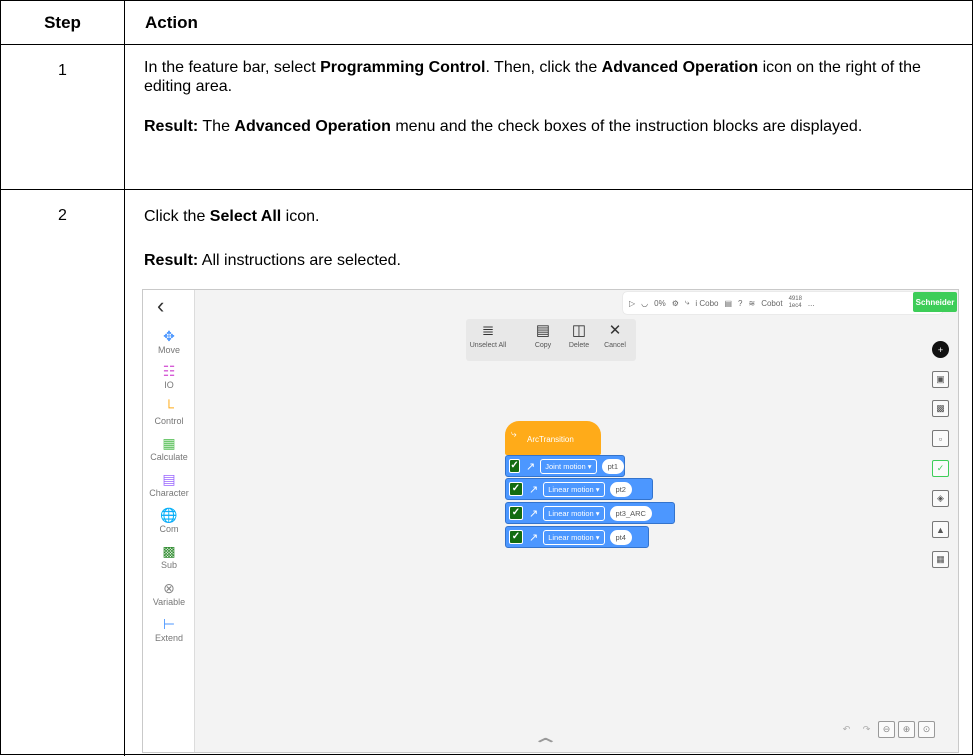 The image size is (973, 756). What do you see at coordinates (553, 438) in the screenshot?
I see `arc-transition-block: ⤷ ArcTransition` at bounding box center [553, 438].